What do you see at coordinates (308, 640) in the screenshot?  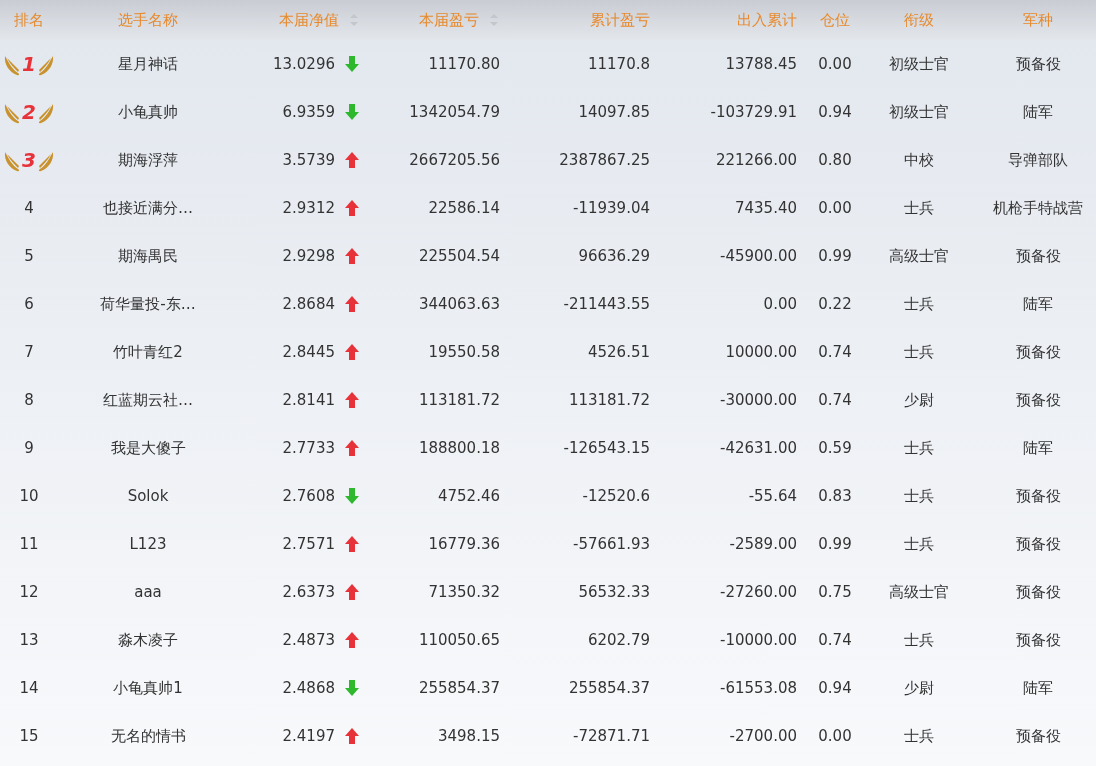 I see `net-value: 2.4873` at bounding box center [308, 640].